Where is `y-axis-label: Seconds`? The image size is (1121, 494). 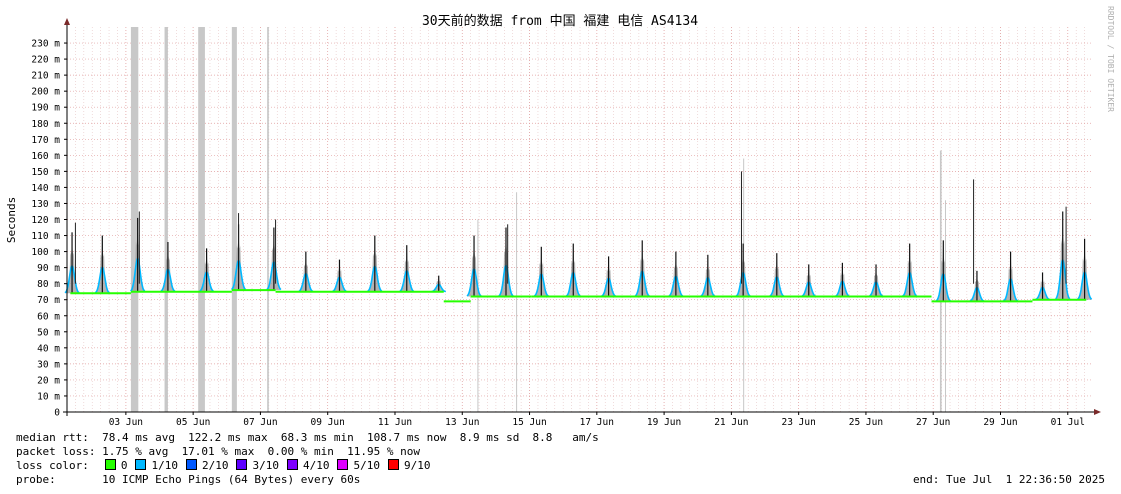 y-axis-label: Seconds is located at coordinates (11, 220).